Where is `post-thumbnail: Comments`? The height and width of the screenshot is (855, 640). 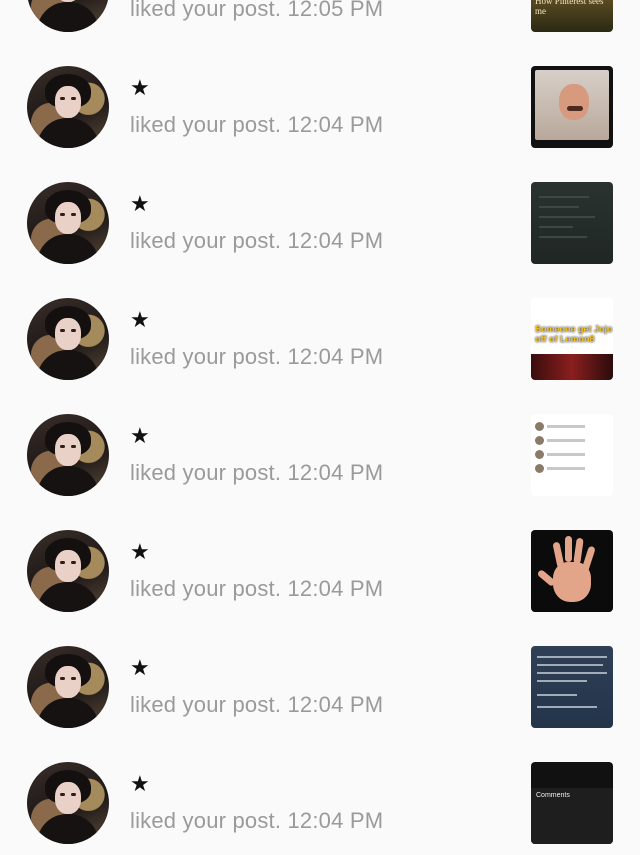 post-thumbnail: Comments is located at coordinates (572, 803).